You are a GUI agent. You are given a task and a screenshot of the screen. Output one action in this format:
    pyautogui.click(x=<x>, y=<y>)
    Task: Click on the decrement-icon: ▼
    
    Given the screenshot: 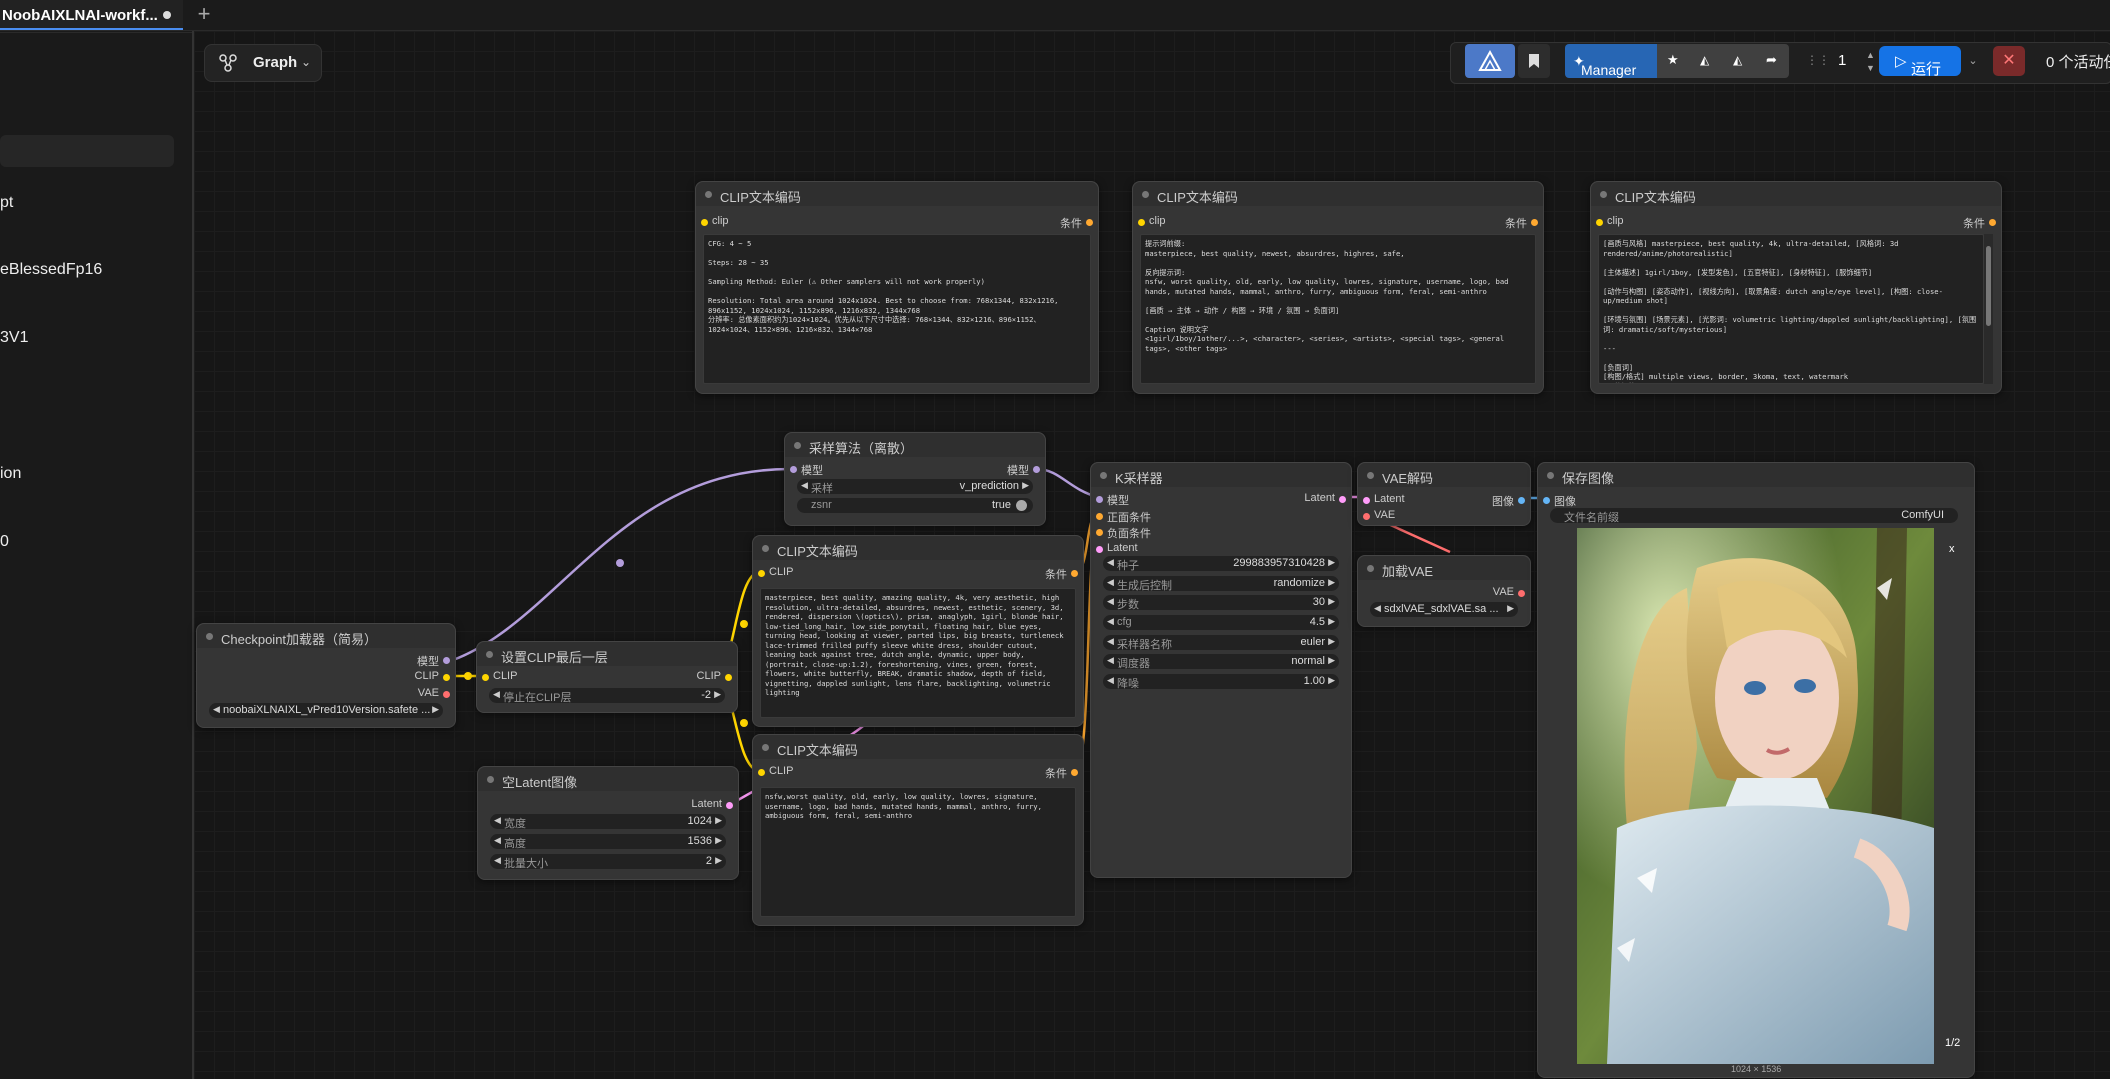 What is the action you would take?
    pyautogui.click(x=1870, y=68)
    